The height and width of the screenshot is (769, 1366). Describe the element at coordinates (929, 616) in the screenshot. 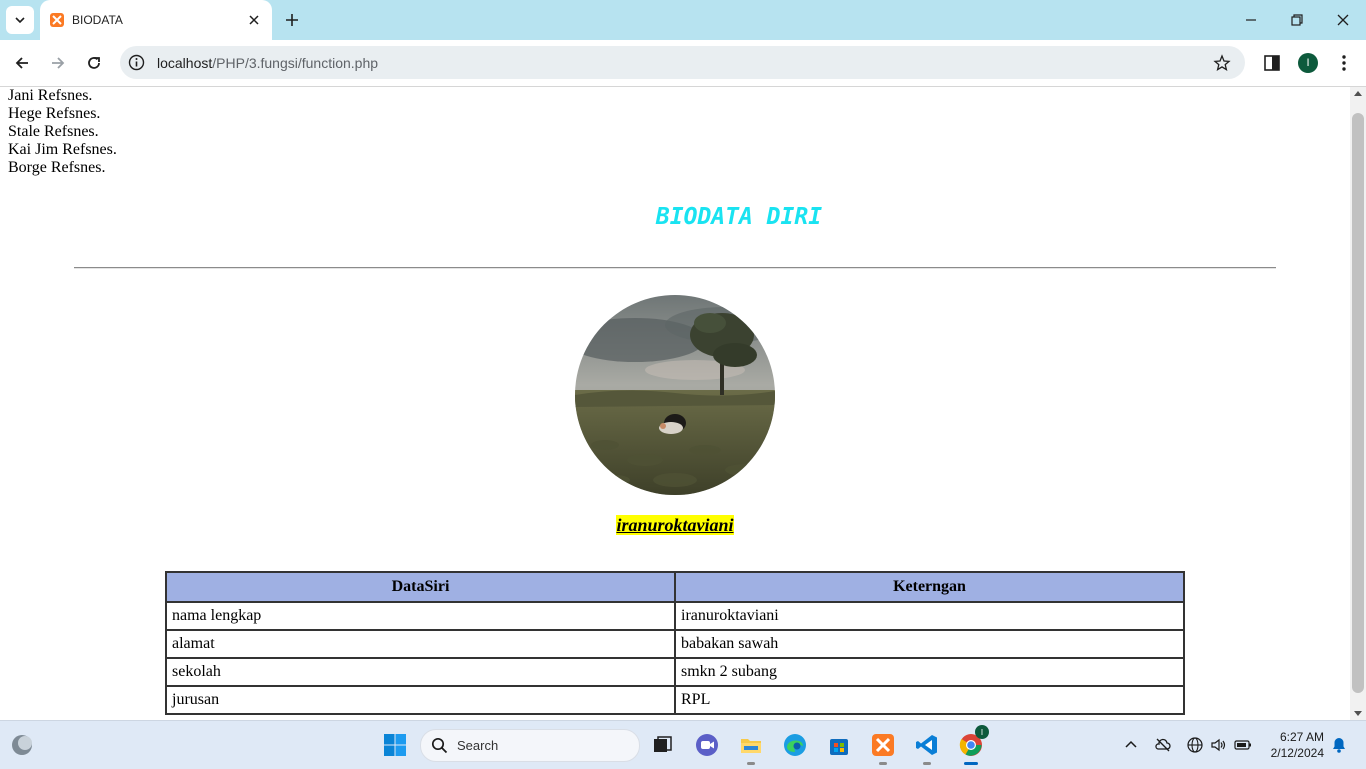

I see `table-cell: iranuroktaviani` at that location.